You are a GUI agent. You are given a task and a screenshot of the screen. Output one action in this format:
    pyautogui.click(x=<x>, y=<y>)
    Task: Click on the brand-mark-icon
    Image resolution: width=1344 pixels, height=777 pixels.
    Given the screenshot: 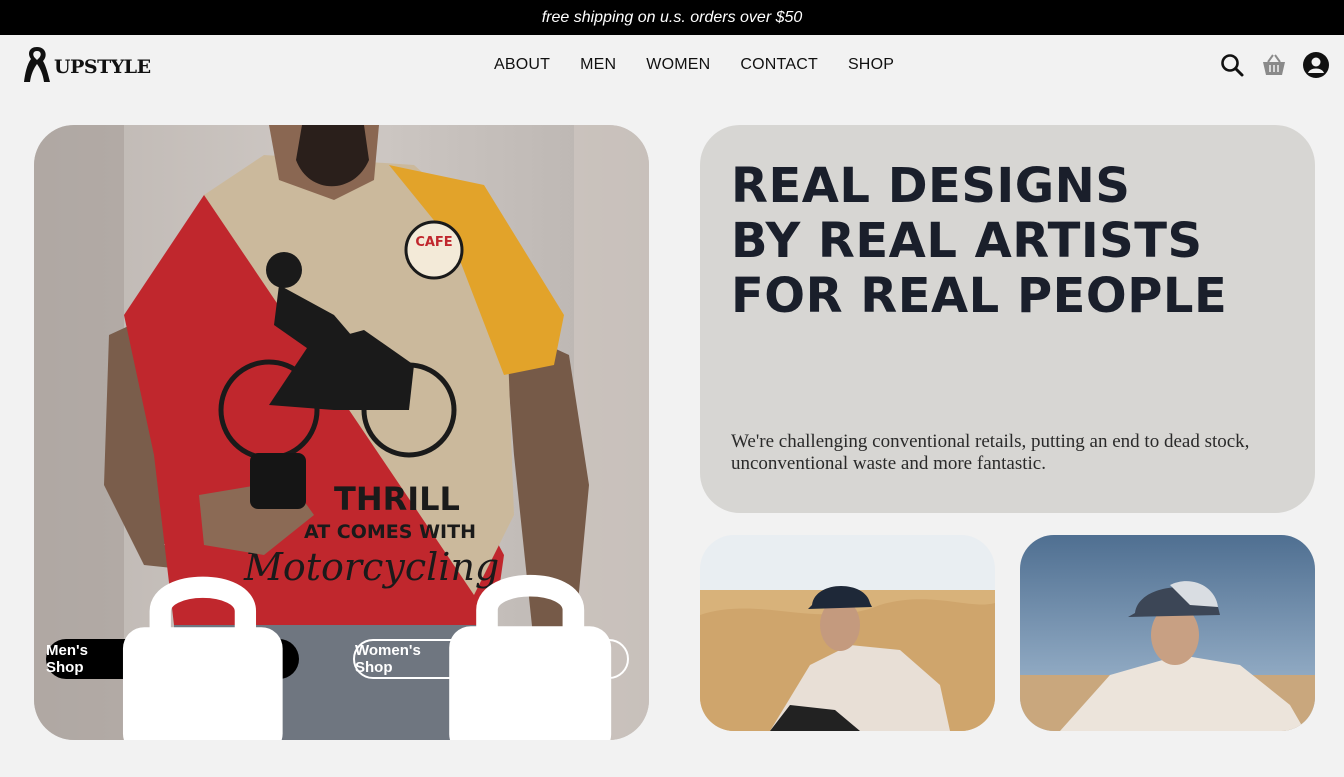 What is the action you would take?
    pyautogui.click(x=37, y=66)
    